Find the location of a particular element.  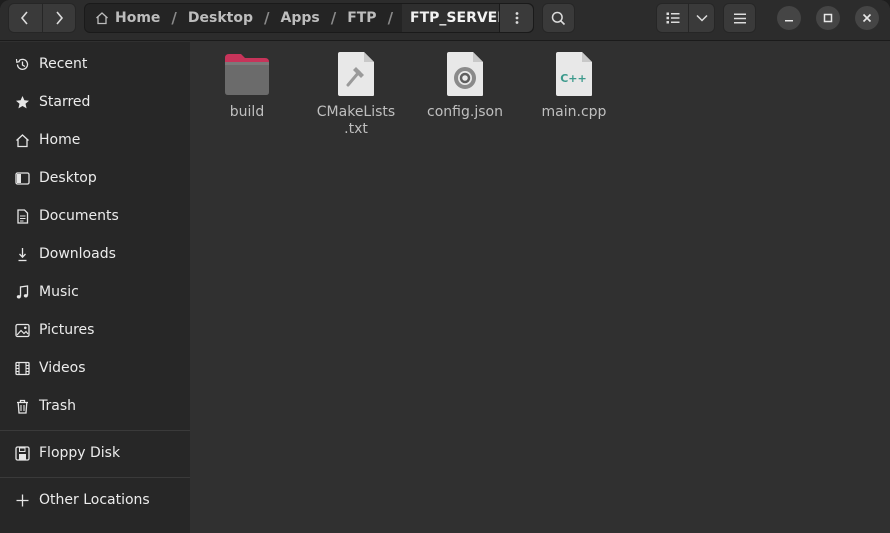

search-button is located at coordinates (558, 18).